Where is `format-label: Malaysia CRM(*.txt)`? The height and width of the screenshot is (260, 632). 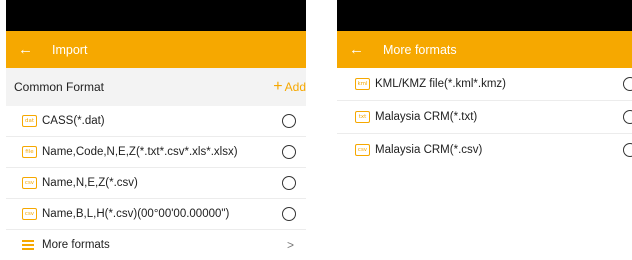 format-label: Malaysia CRM(*.txt) is located at coordinates (426, 117).